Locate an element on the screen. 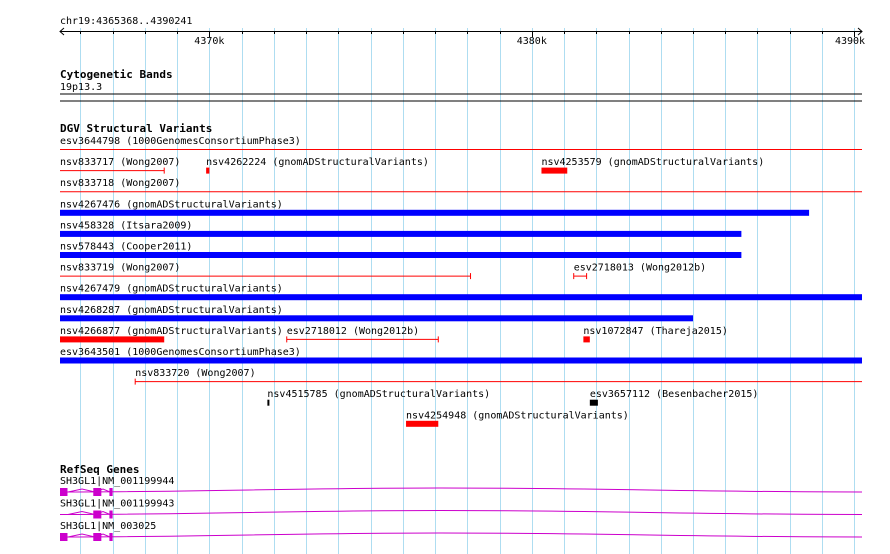  dgv-feature: nsv458328 (Itsara2009) is located at coordinates (401, 228).